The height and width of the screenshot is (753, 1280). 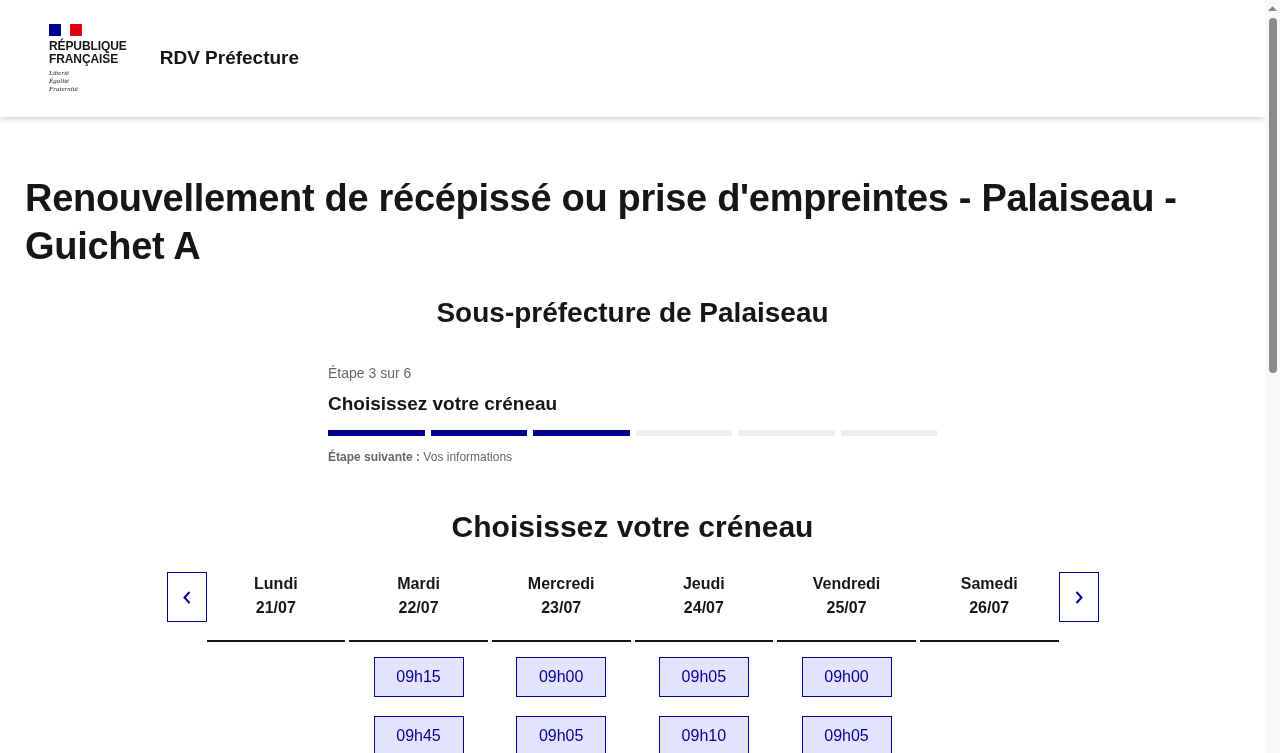 What do you see at coordinates (1272, 376) in the screenshot?
I see `scrollbar` at bounding box center [1272, 376].